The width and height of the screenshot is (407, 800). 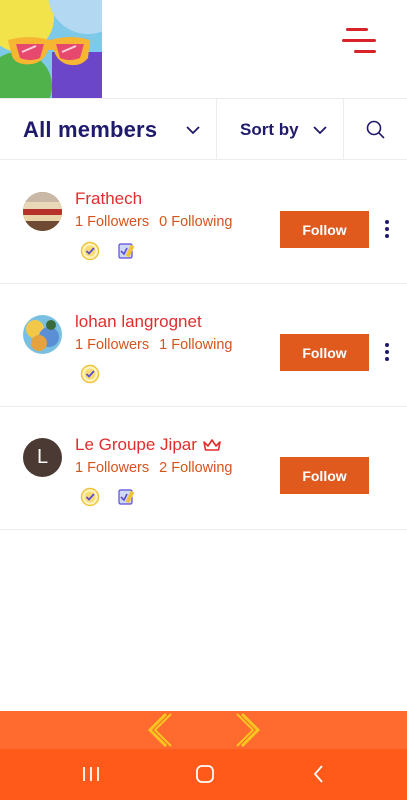 I want to click on recent-apps-icon, so click(x=91, y=774).